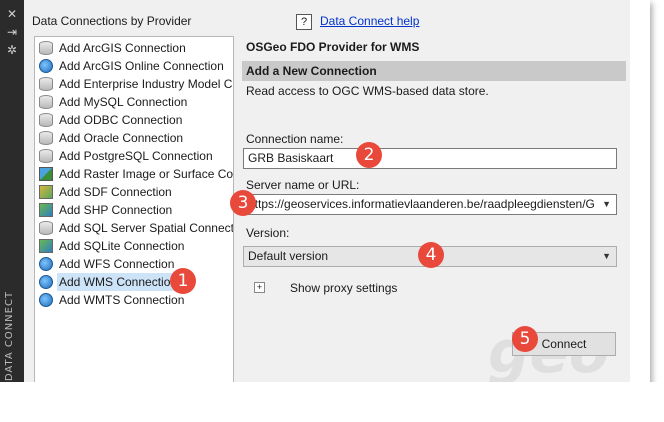 The width and height of the screenshot is (664, 422). Describe the element at coordinates (333, 47) in the screenshot. I see `provider-title: OSGeo FDO Provider for WMS` at that location.